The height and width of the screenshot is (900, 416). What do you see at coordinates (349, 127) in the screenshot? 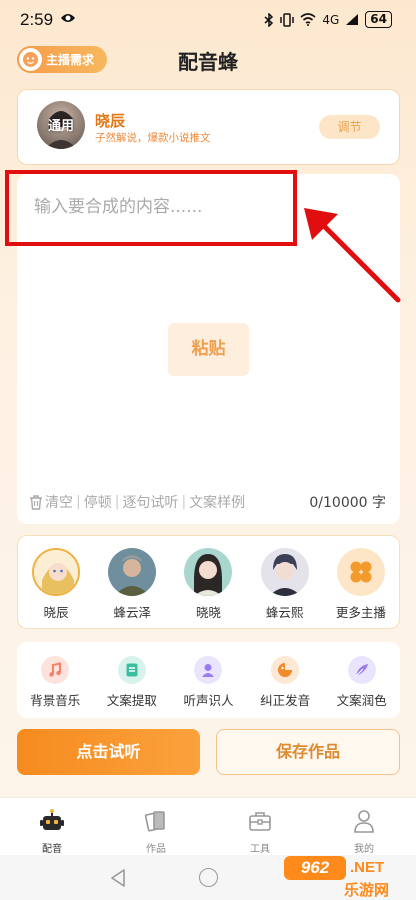
I see `adjust-button: 调节` at bounding box center [349, 127].